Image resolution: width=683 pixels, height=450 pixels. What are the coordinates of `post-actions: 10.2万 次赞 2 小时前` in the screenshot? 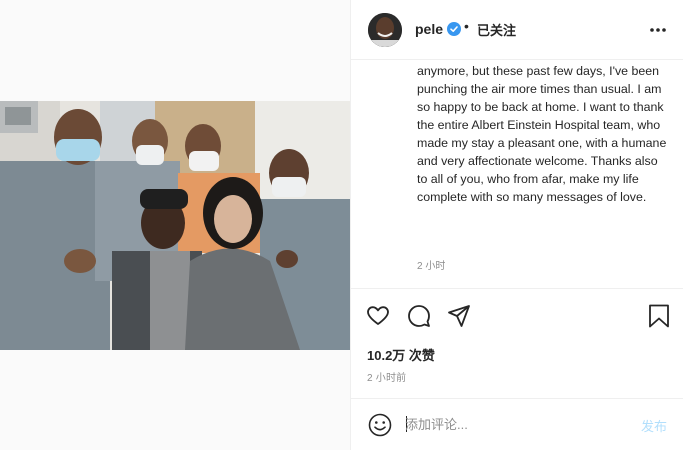 It's located at (517, 343).